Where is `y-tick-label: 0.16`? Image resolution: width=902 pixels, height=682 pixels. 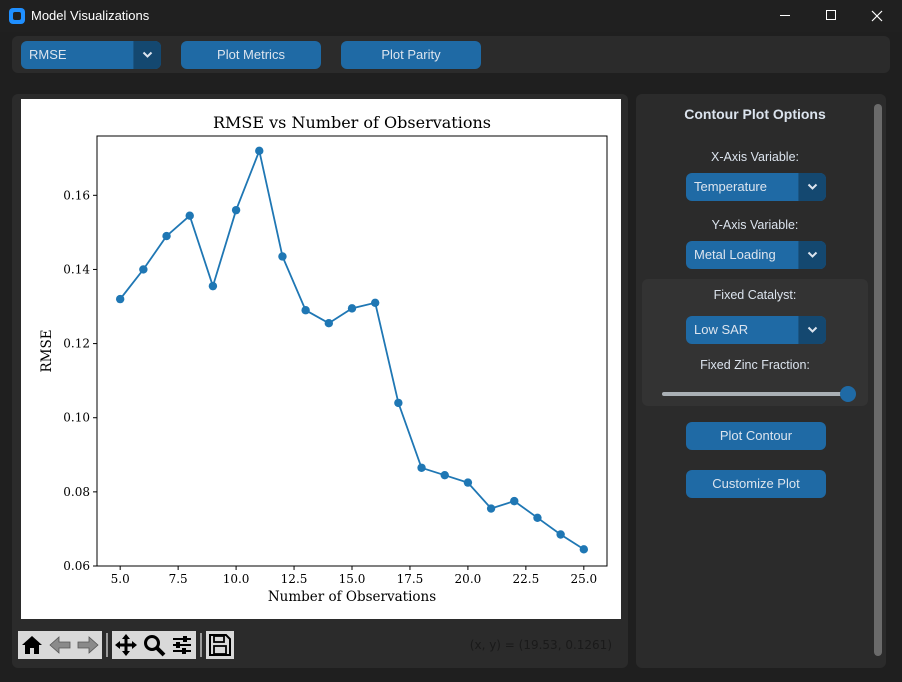
y-tick-label: 0.16 is located at coordinates (76, 195).